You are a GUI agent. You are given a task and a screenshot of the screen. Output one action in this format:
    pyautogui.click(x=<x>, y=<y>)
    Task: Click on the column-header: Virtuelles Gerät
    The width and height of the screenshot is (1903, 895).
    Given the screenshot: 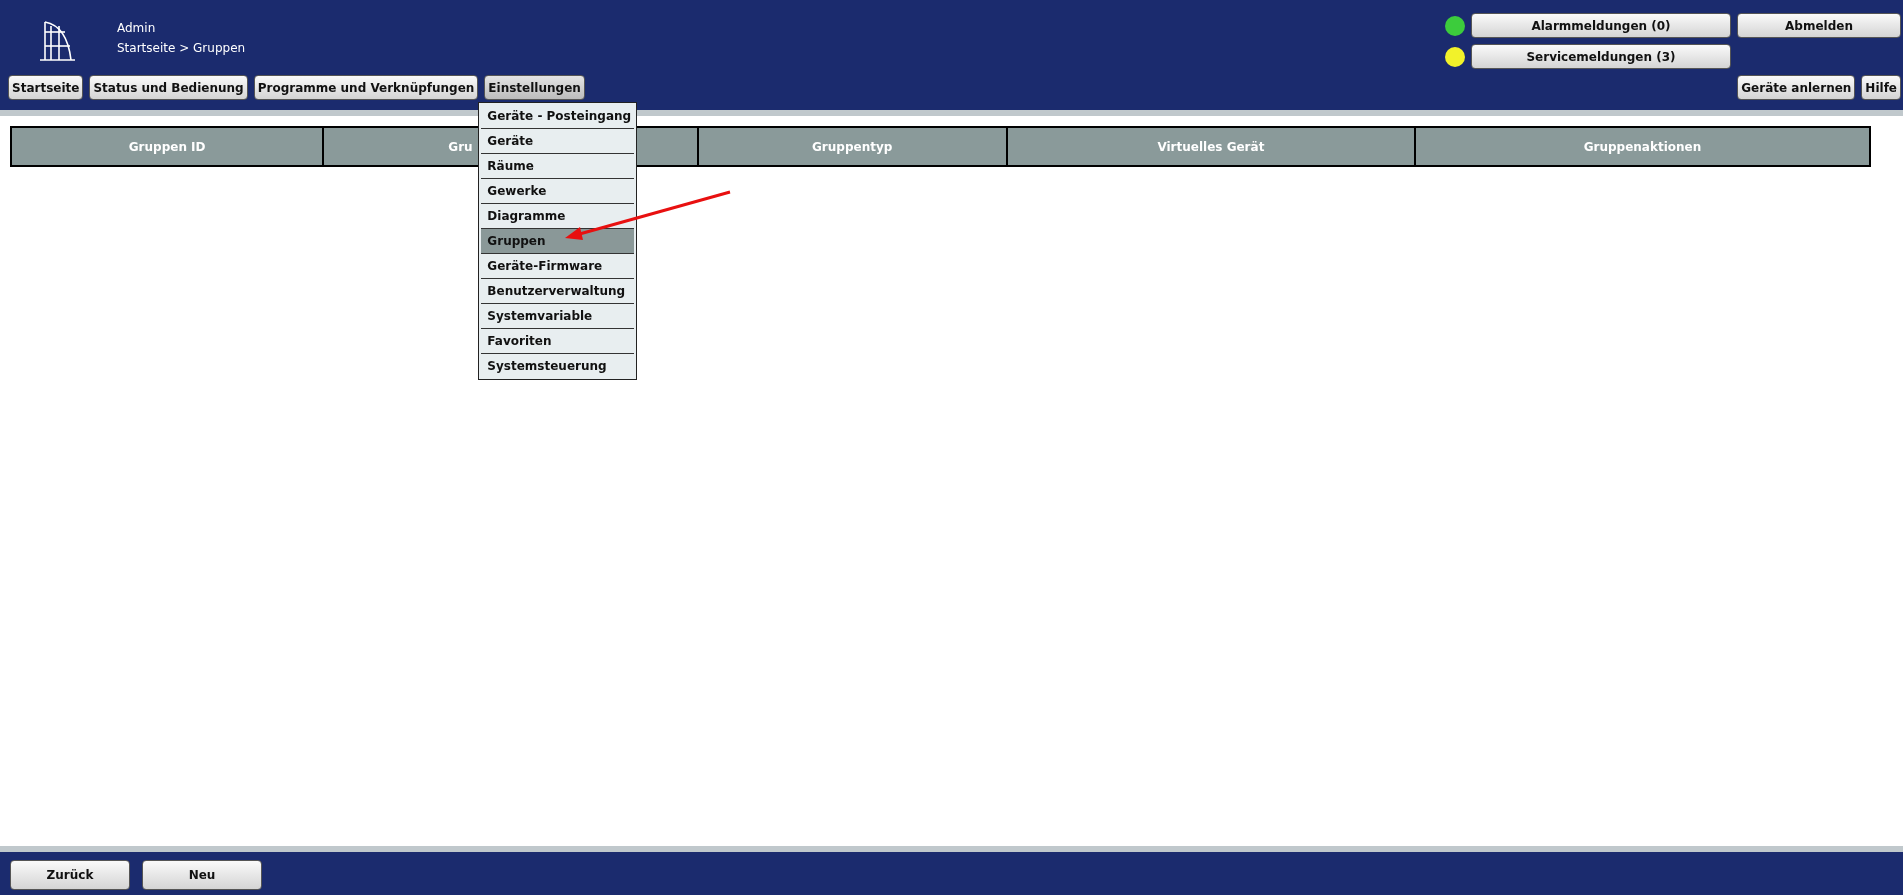 What is the action you would take?
    pyautogui.click(x=1209, y=146)
    